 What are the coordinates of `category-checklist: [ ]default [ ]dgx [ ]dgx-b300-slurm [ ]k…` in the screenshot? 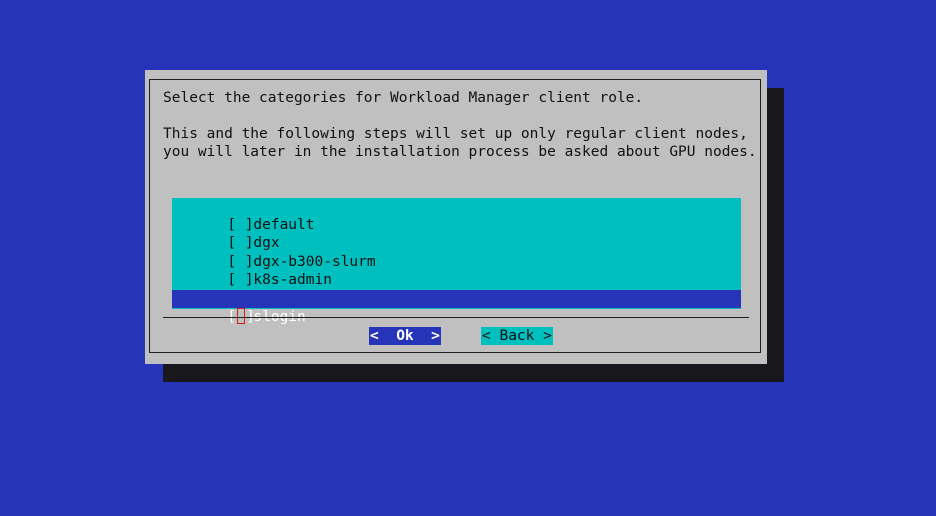 It's located at (456, 261).